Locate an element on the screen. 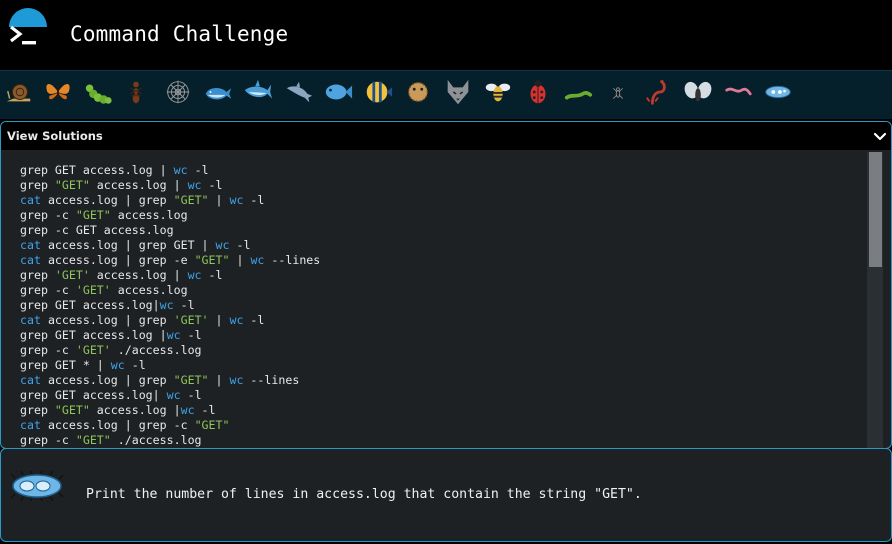  spider-icon is located at coordinates (618, 92).